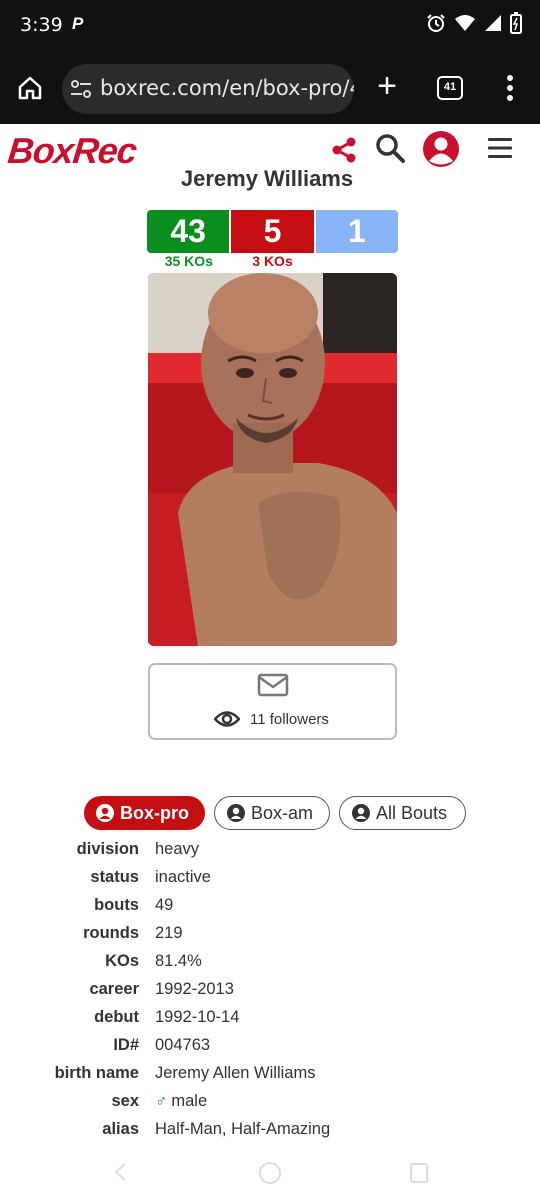  Describe the element at coordinates (500, 148) in the screenshot. I see `hamburger-icon` at that location.